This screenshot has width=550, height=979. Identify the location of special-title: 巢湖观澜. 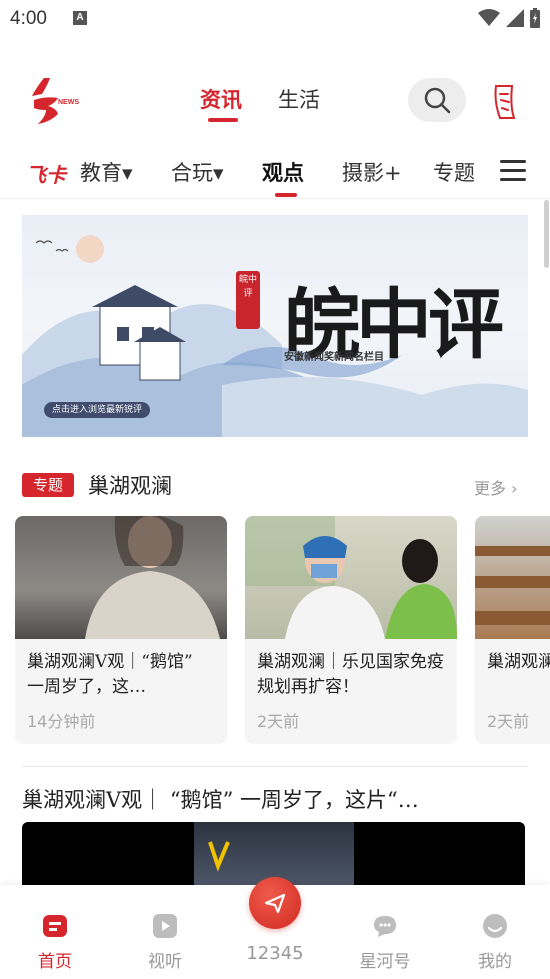
(130, 485).